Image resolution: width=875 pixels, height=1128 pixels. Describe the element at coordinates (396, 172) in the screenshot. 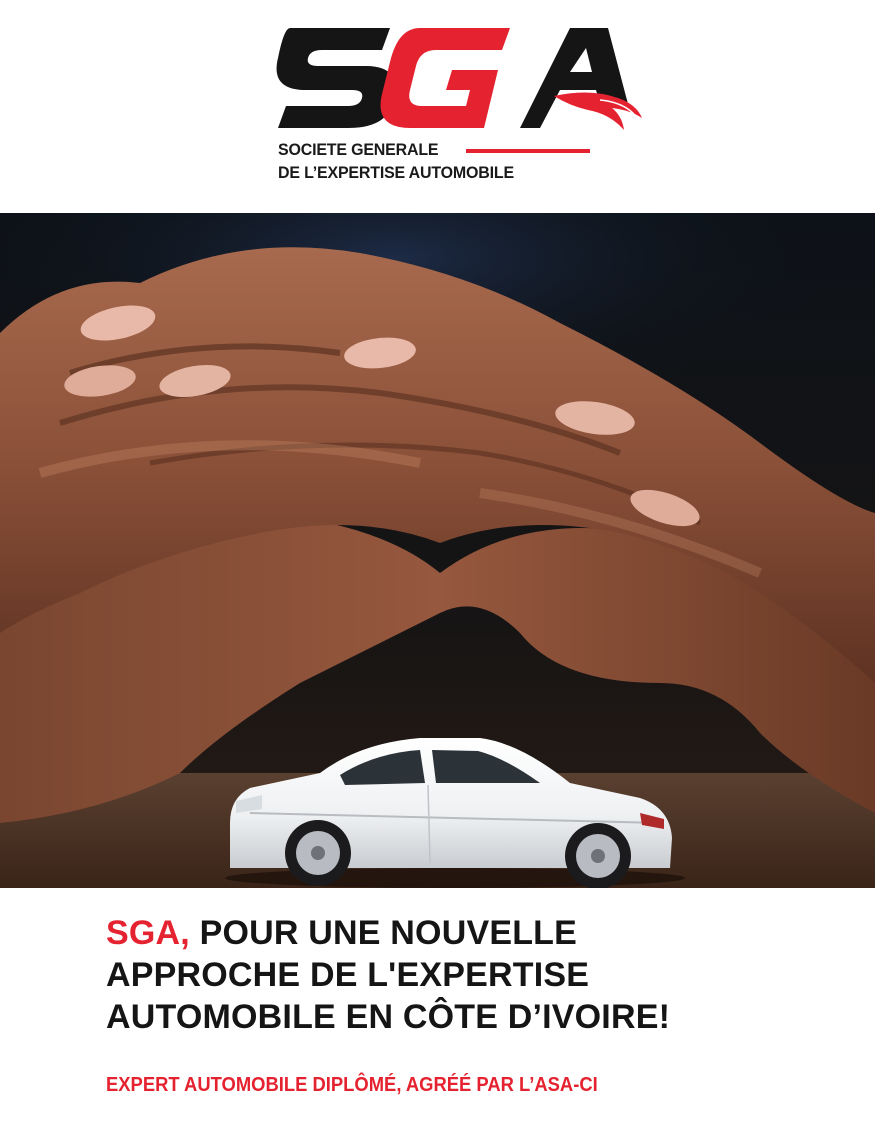

I see `logo-tagline-line2: DE L’EXPERTISE AUTOMOBILE` at that location.